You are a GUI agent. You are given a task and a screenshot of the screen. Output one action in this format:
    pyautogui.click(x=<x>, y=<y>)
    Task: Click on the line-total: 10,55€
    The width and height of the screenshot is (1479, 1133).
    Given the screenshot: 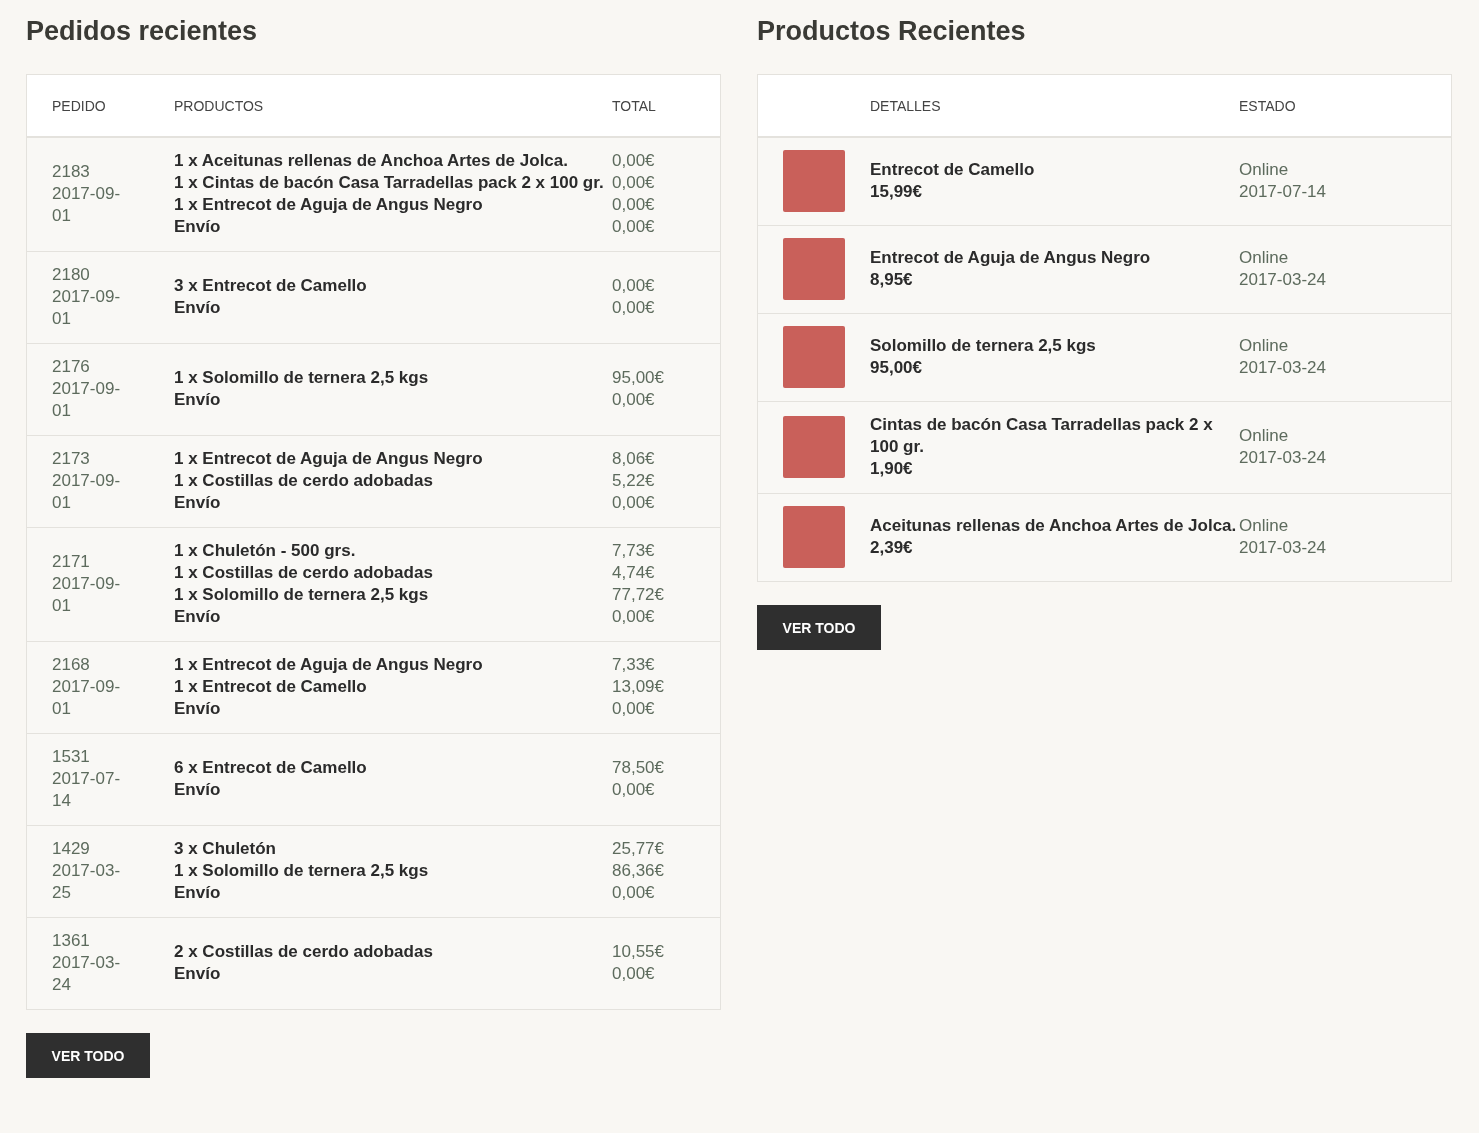 What is the action you would take?
    pyautogui.click(x=638, y=952)
    